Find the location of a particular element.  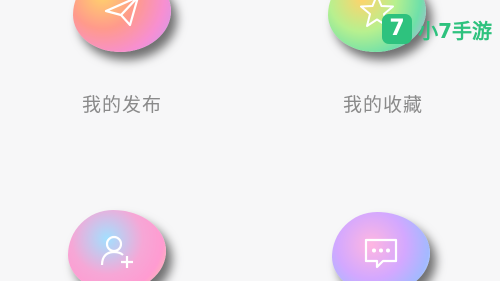

my-publish-icon-button is located at coordinates (122, 26).